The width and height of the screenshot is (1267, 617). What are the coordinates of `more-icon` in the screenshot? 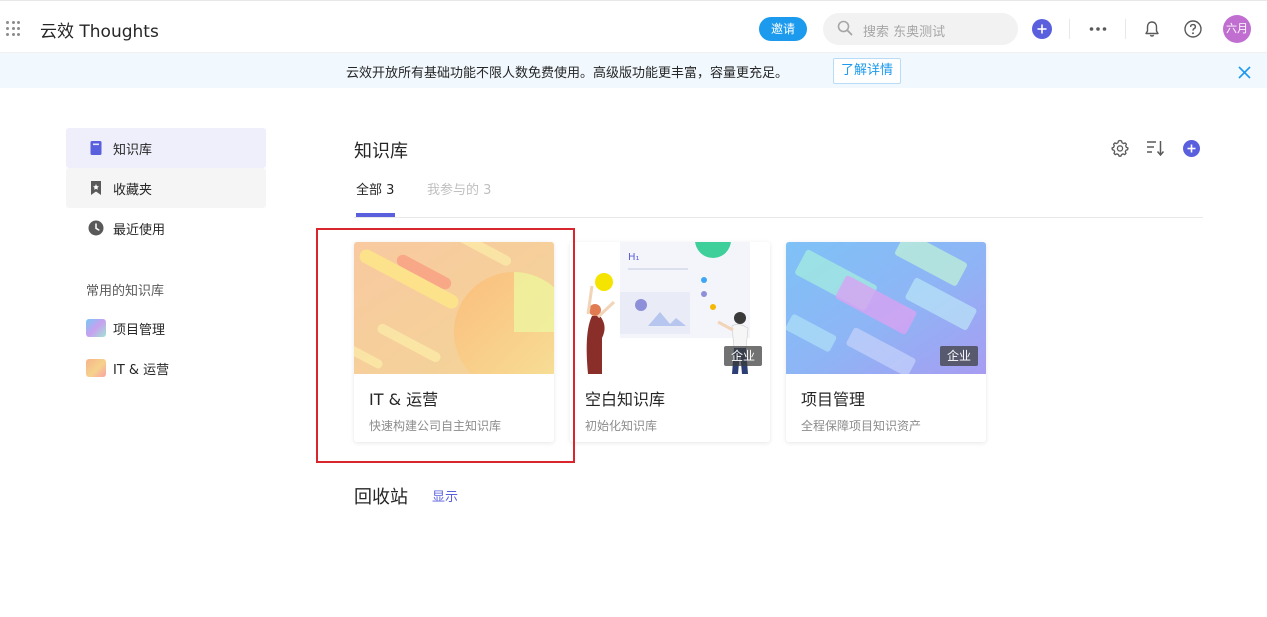 It's located at (1098, 29).